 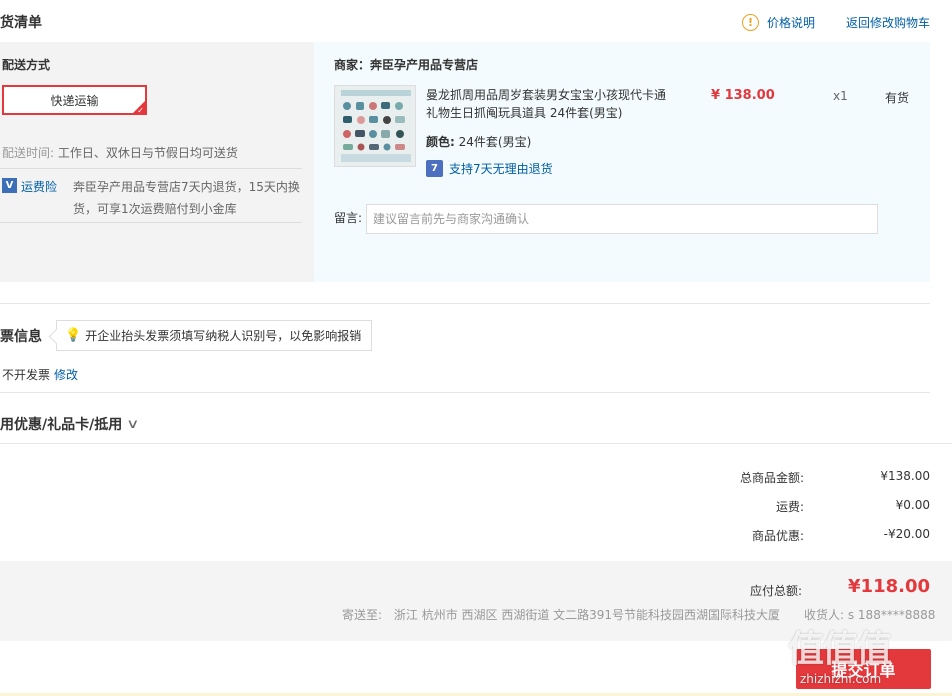 I want to click on product-color-value: 24件套(男宝), so click(x=495, y=142).